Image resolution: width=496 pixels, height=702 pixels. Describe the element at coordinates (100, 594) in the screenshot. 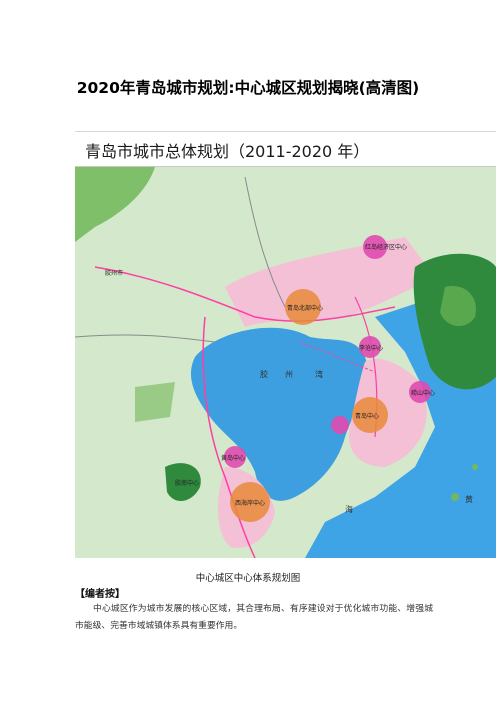

I see `editor-note-label: 【编者按】` at that location.